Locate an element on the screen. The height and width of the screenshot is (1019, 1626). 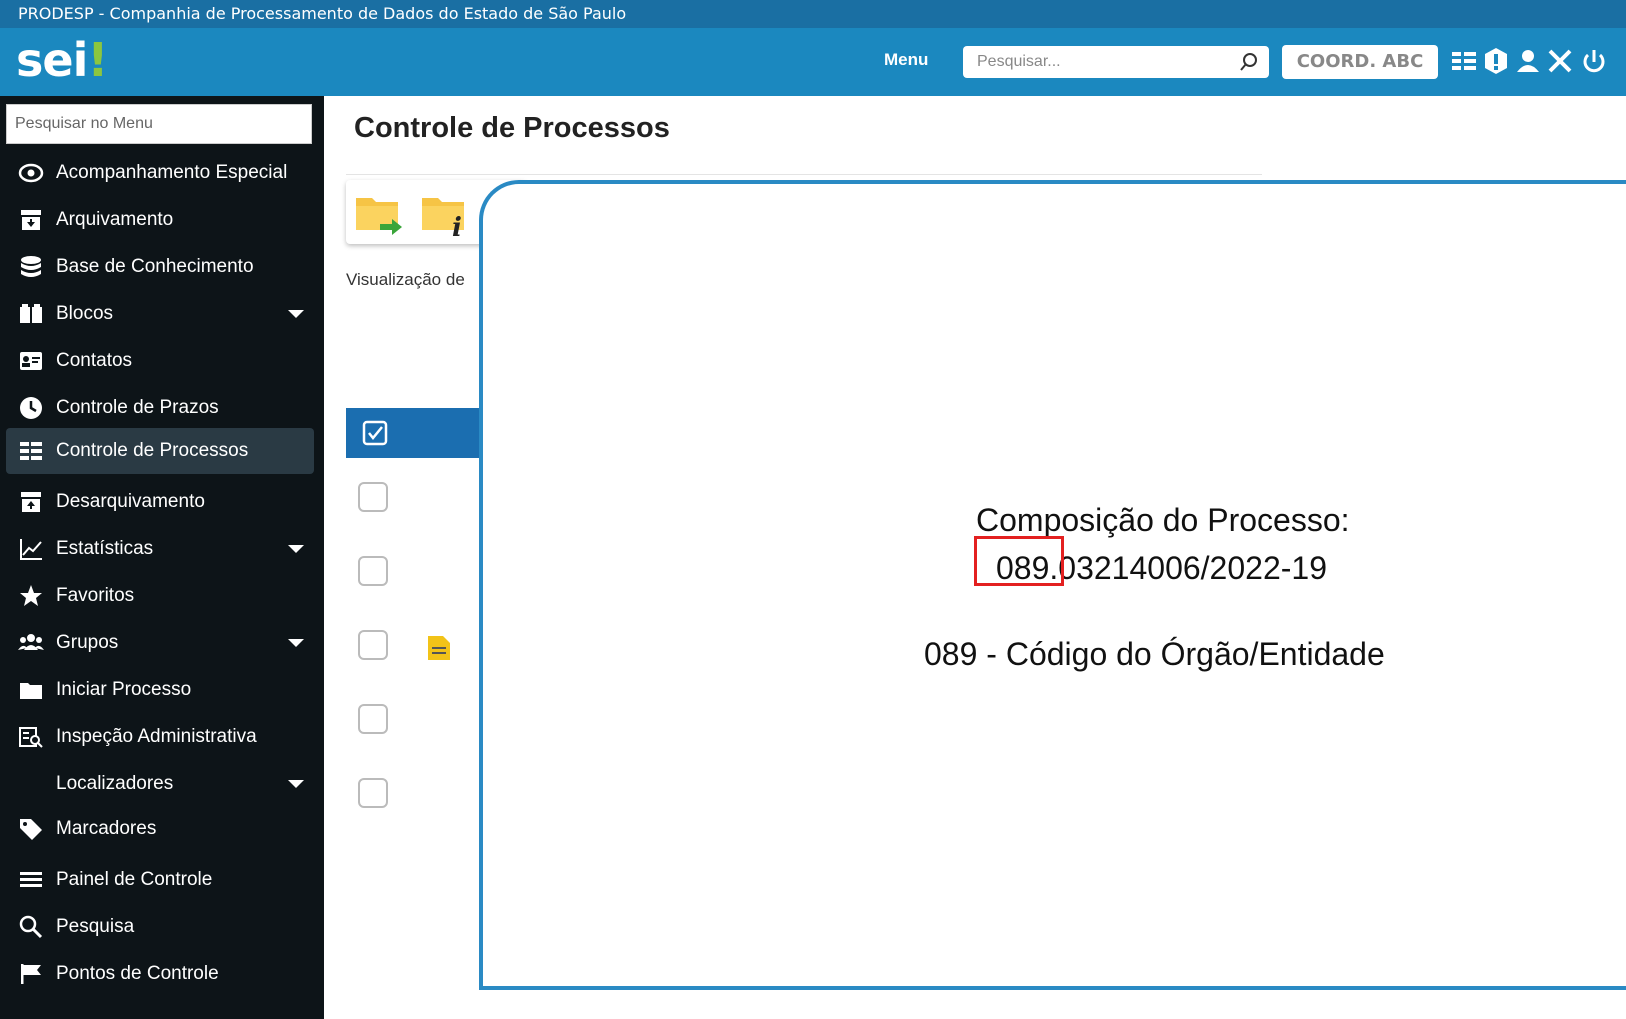
sidebar-item-painel-de-controle: Painel de Controle is located at coordinates (160, 880).